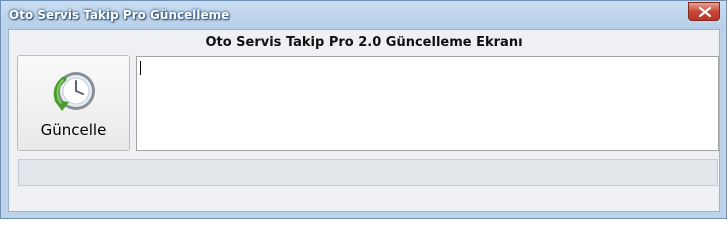 This screenshot has height=240, width=727. What do you see at coordinates (73, 130) in the screenshot?
I see `update-button-label: Güncelle` at bounding box center [73, 130].